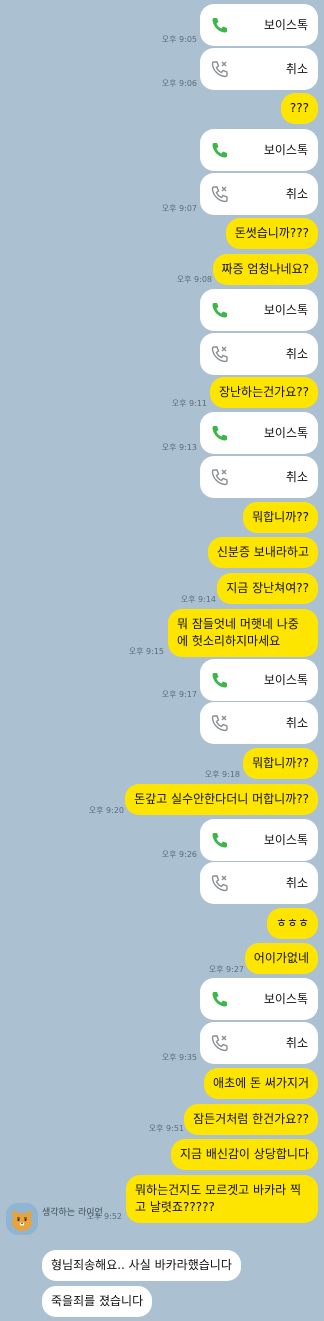  I want to click on timestamp: 오후 9:05, so click(179, 39).